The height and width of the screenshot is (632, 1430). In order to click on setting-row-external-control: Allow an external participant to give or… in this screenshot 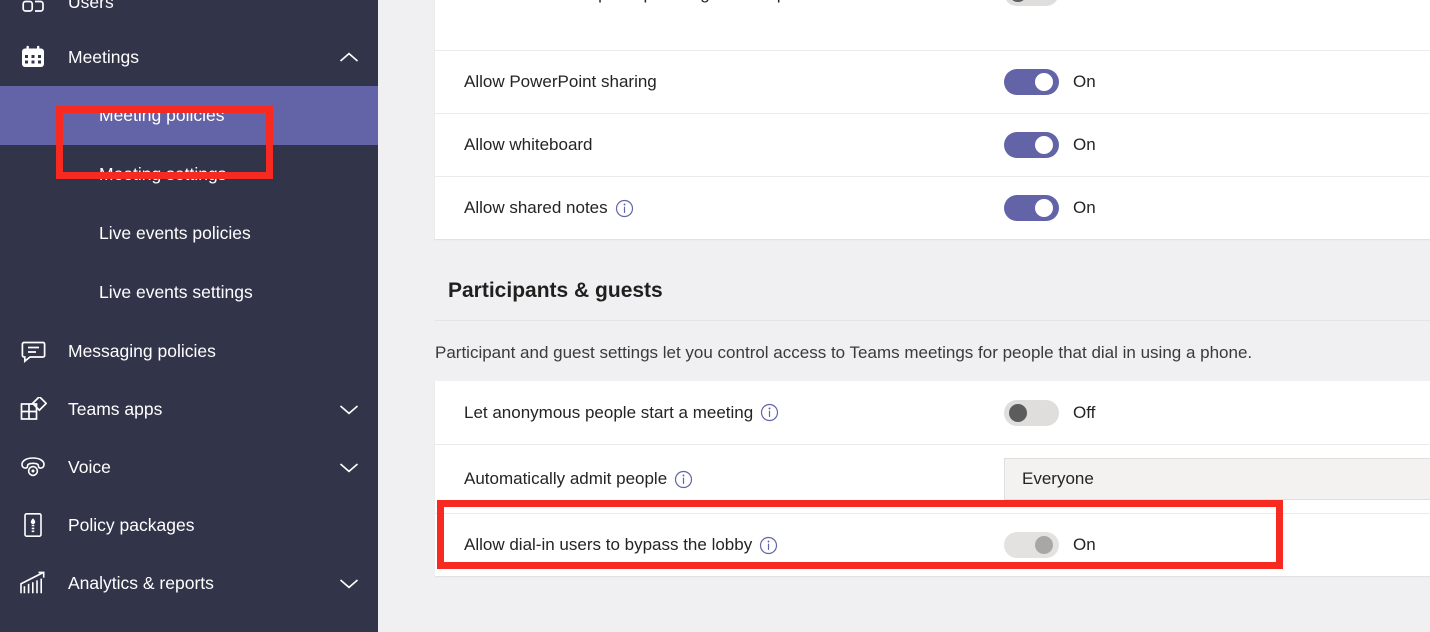, I will do `click(932, 25)`.